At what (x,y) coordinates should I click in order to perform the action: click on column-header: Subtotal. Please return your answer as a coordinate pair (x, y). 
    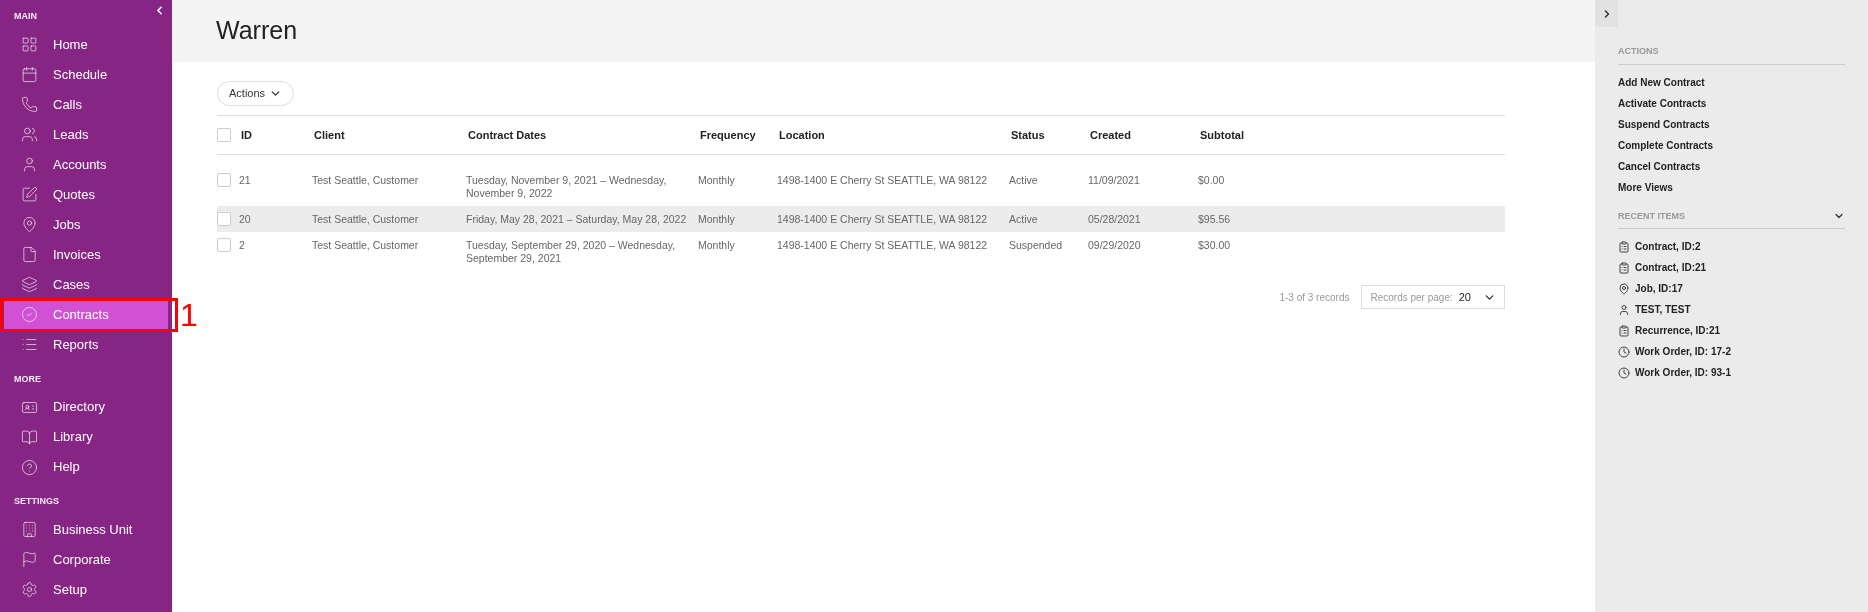
    Looking at the image, I should click on (1222, 135).